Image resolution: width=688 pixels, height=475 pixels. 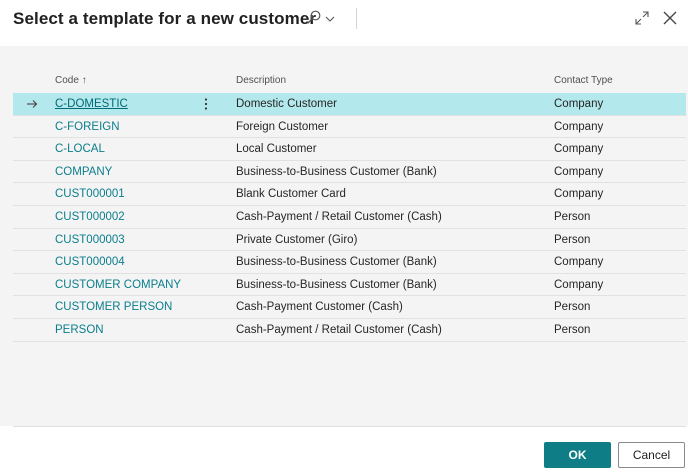 I want to click on close-button, so click(x=670, y=18).